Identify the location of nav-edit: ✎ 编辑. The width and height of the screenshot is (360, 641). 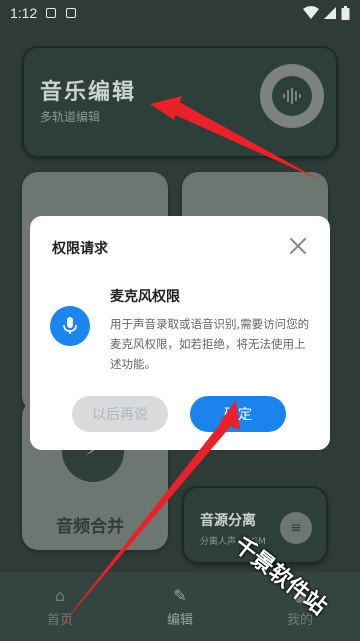
(180, 607).